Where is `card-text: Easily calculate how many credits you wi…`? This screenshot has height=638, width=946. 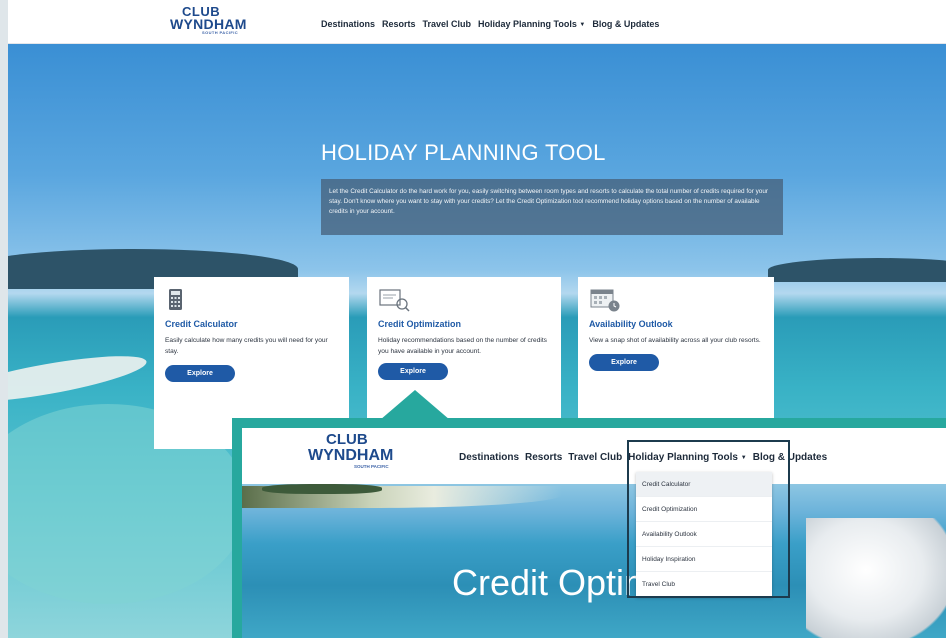 card-text: Easily calculate how many credits you wi… is located at coordinates (246, 346).